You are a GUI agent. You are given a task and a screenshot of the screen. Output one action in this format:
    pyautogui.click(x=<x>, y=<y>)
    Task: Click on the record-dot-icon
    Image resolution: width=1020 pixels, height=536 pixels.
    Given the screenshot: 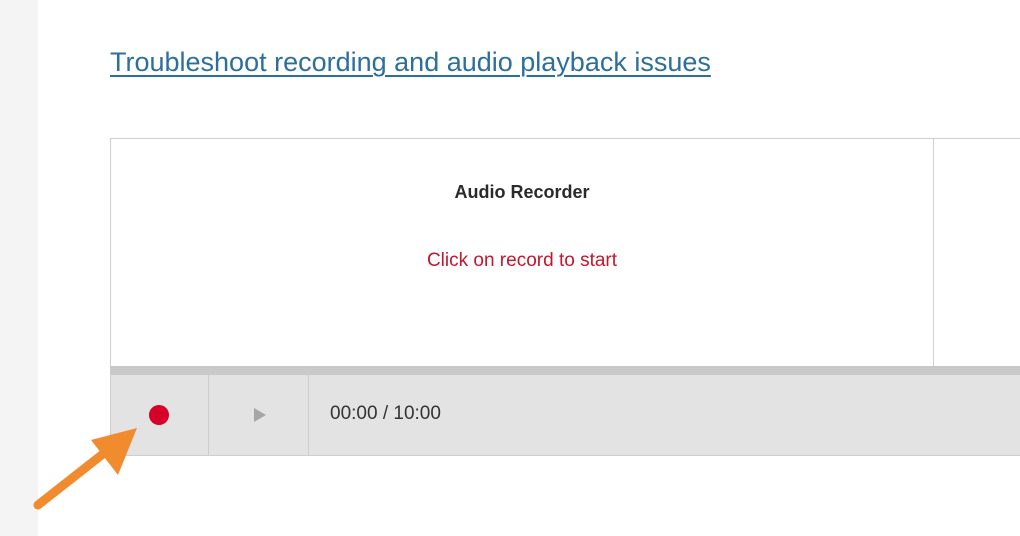 What is the action you would take?
    pyautogui.click(x=159, y=415)
    